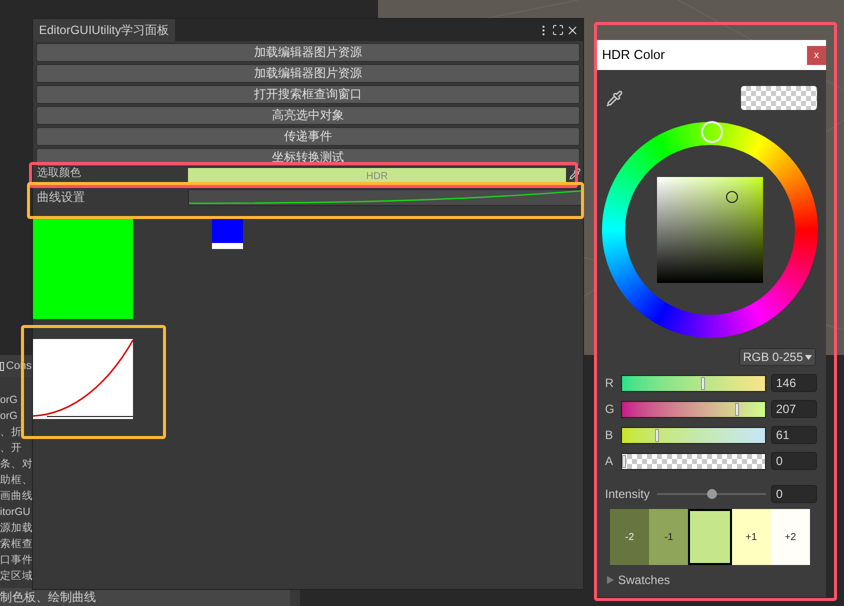 This screenshot has height=606, width=844. I want to click on console-line: 定区域, so click(16, 576).